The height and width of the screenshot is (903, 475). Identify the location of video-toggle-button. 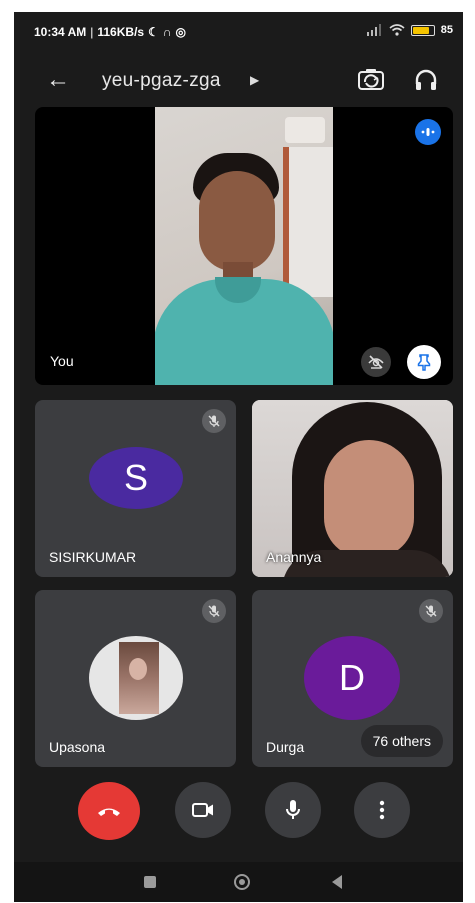
(203, 810).